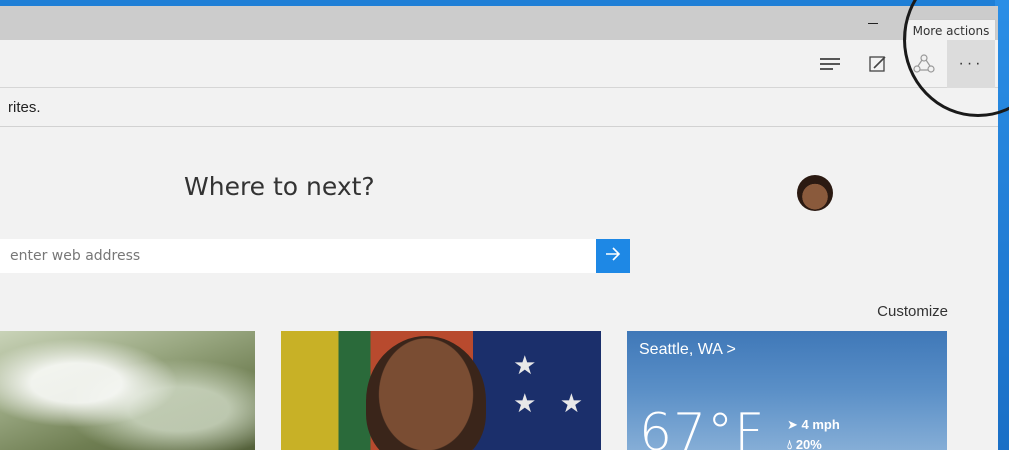  I want to click on raindrop-icon: 💧︎, so click(790, 443).